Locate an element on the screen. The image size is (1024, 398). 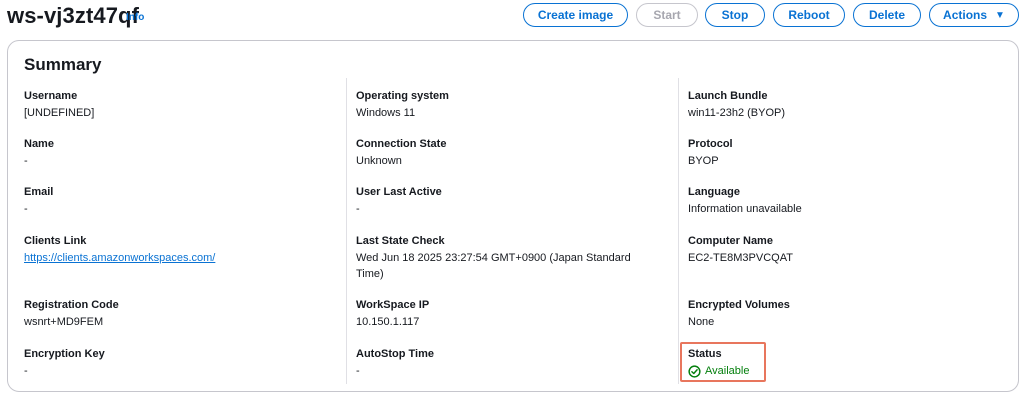
field-name: Name - is located at coordinates (174, 153).